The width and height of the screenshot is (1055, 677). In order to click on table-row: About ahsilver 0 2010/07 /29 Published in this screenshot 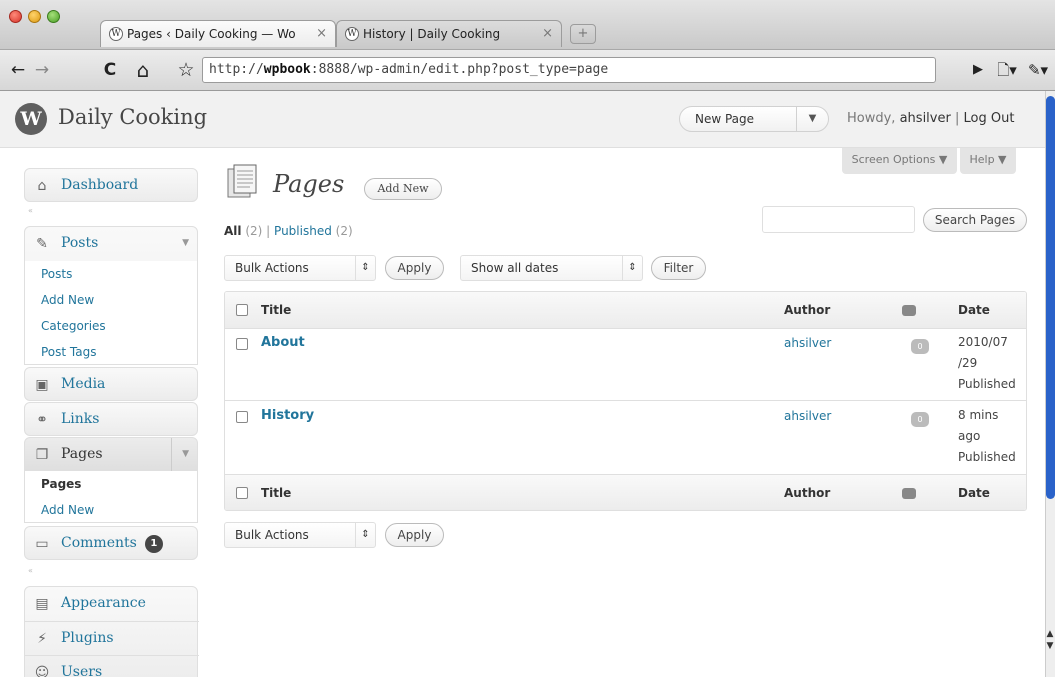, I will do `click(625, 365)`.